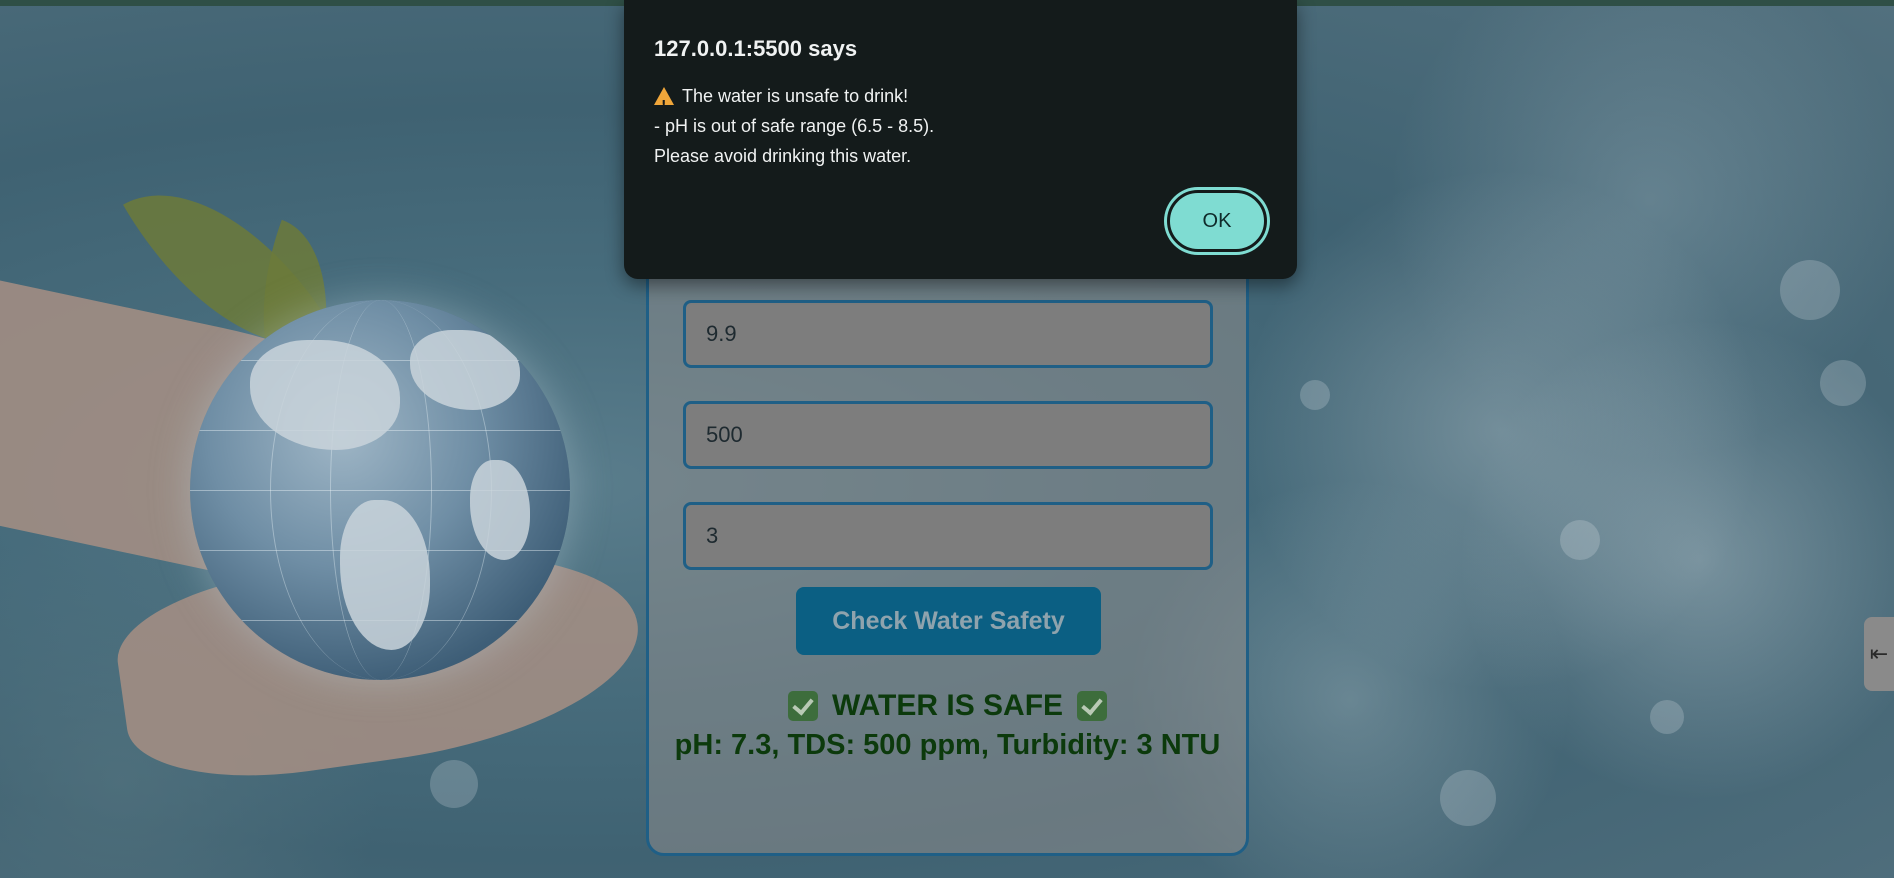 Image resolution: width=1894 pixels, height=878 pixels. I want to click on warning-icon, so click(664, 103).